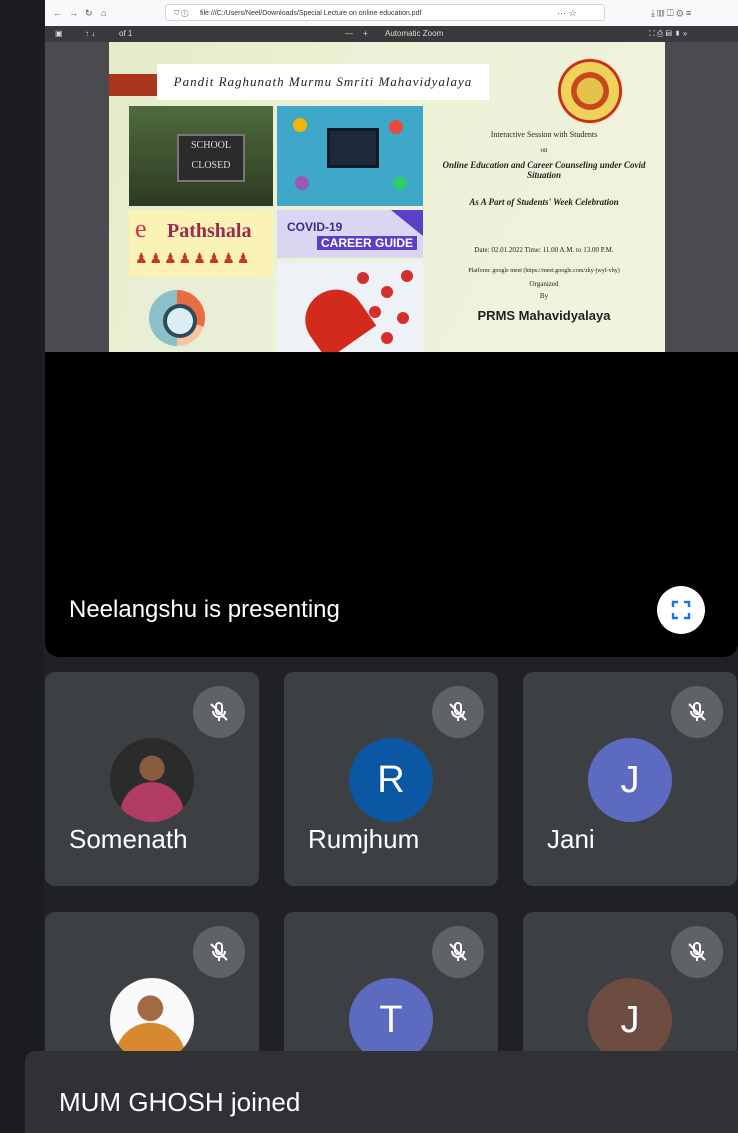 This screenshot has height=1133, width=738. I want to click on umbrella-virus-image, so click(350, 307).